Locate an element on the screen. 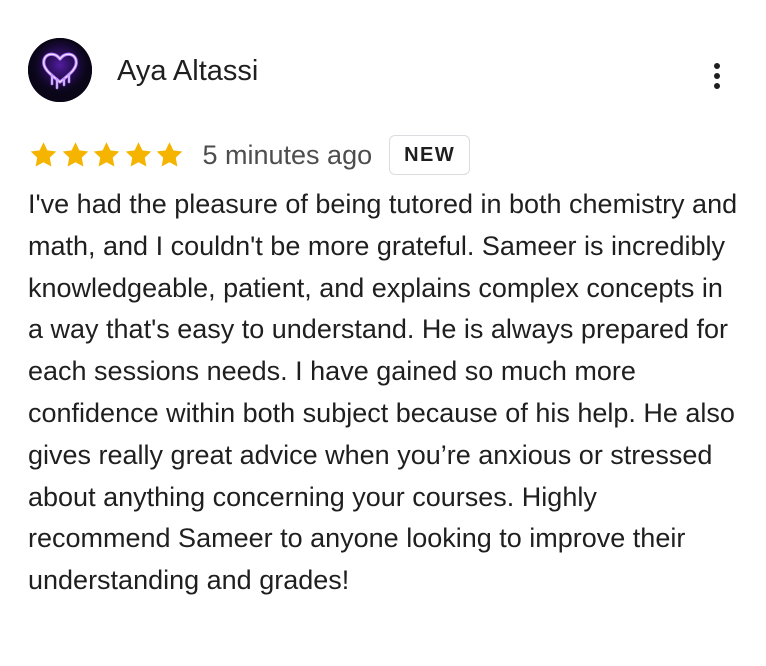  avatar is located at coordinates (60, 70).